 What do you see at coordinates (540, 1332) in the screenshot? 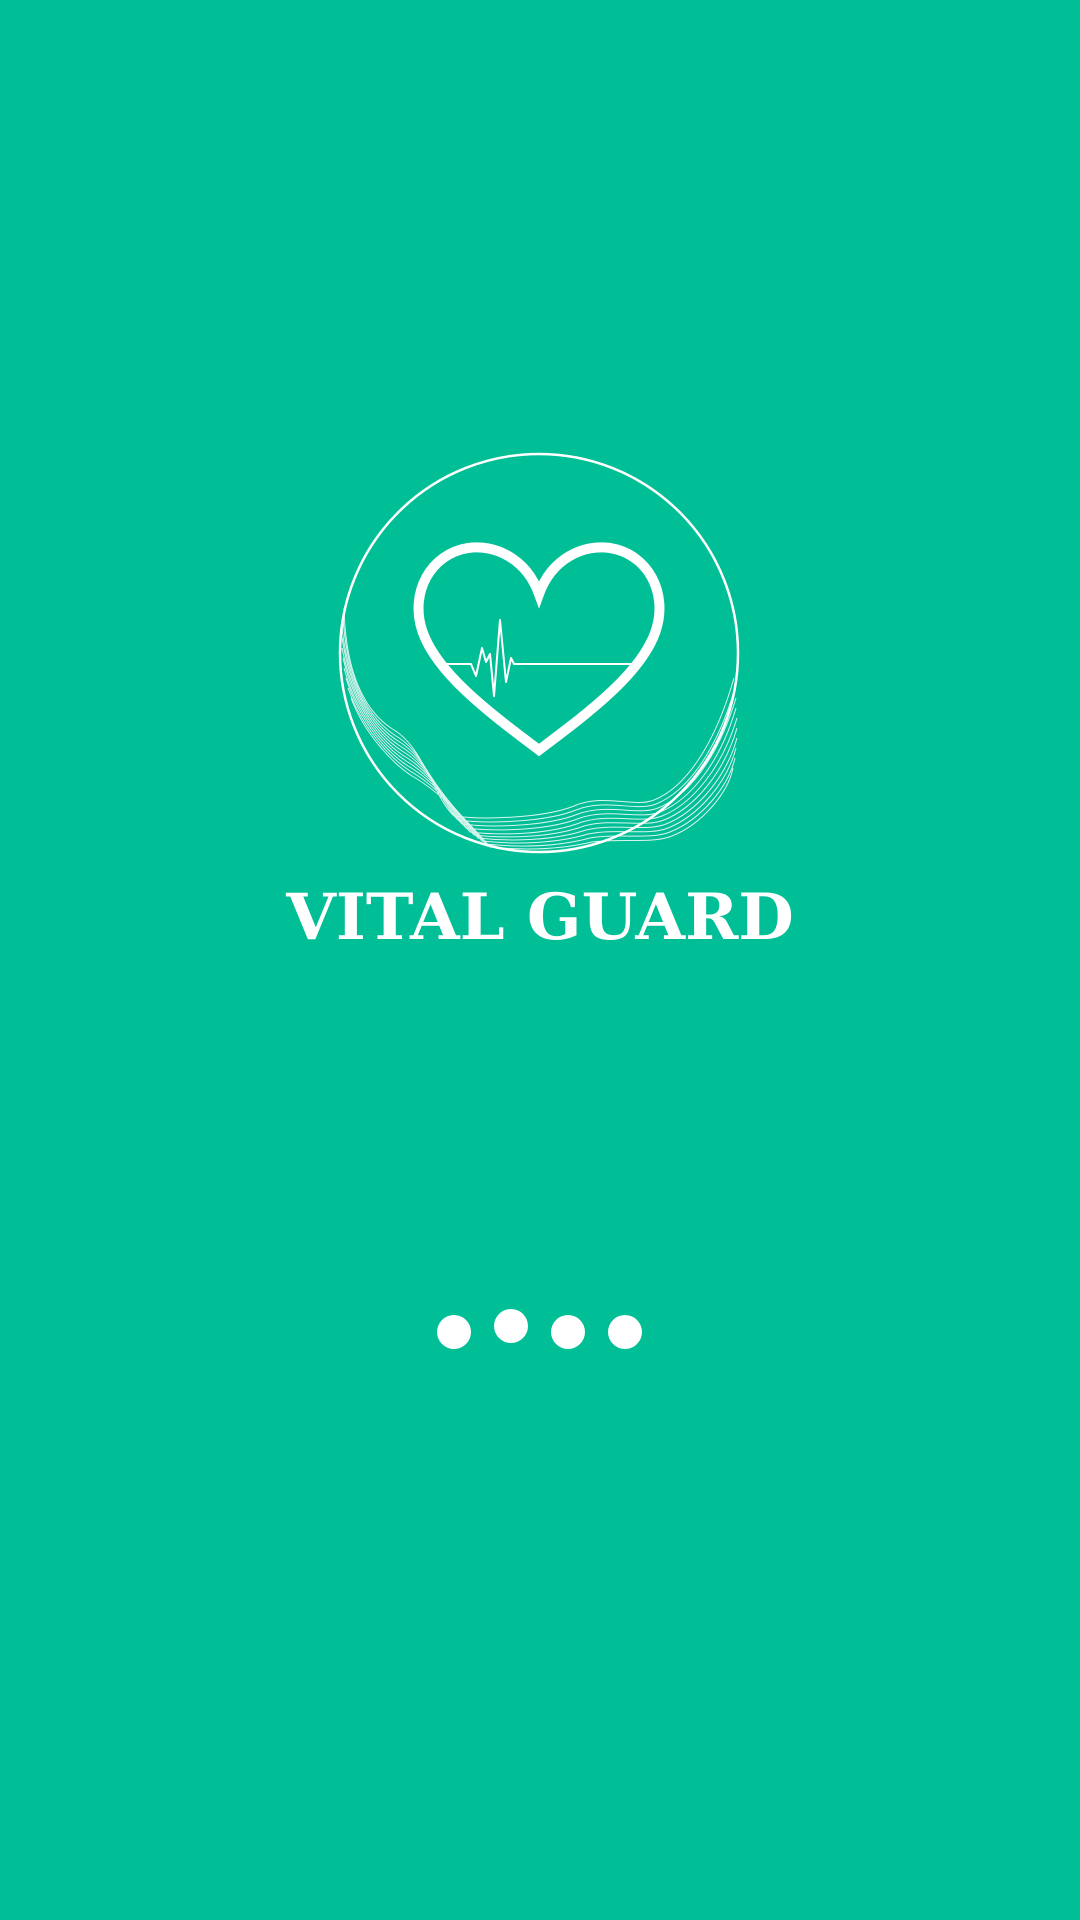
I see `loading-indicator` at bounding box center [540, 1332].